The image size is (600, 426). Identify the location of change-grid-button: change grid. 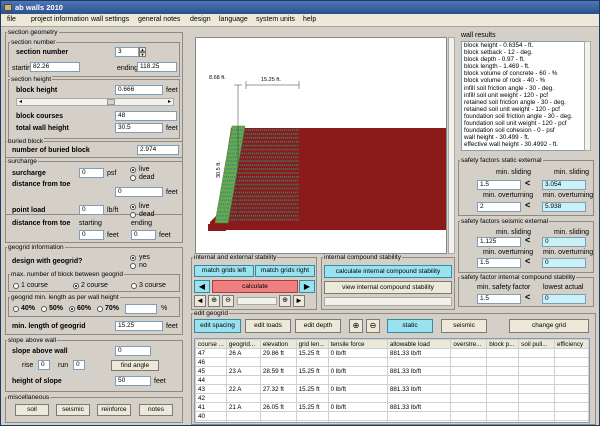
(549, 326).